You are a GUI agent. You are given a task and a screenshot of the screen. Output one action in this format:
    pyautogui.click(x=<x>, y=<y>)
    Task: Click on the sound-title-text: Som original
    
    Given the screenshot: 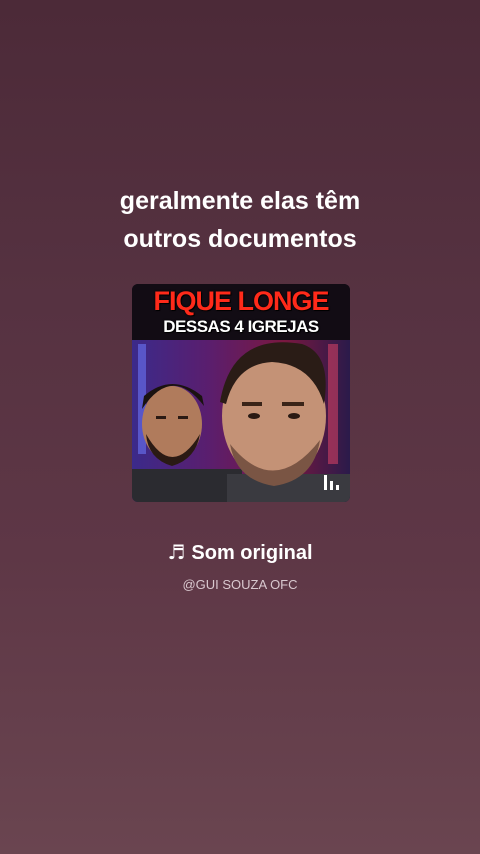 What is the action you would take?
    pyautogui.click(x=252, y=553)
    